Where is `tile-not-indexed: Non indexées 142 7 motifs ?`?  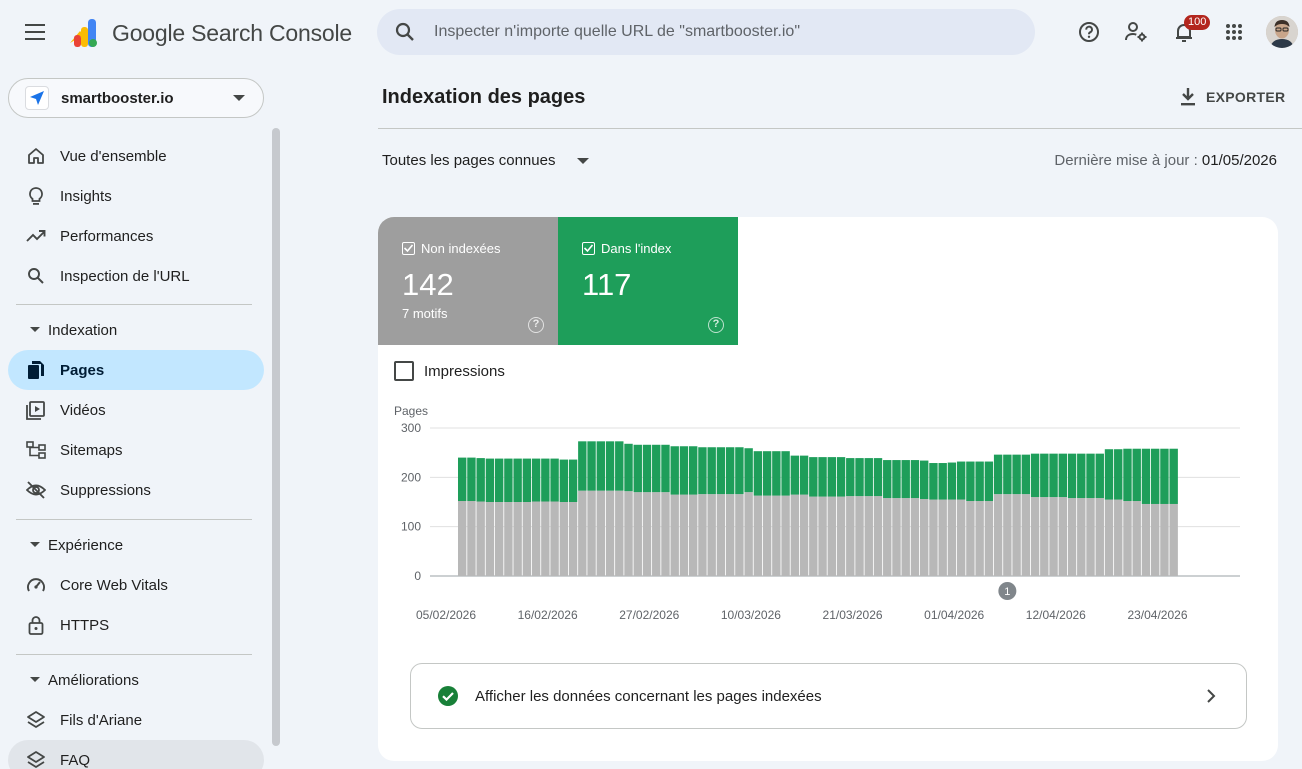 tile-not-indexed: Non indexées 142 7 motifs ? is located at coordinates (468, 281).